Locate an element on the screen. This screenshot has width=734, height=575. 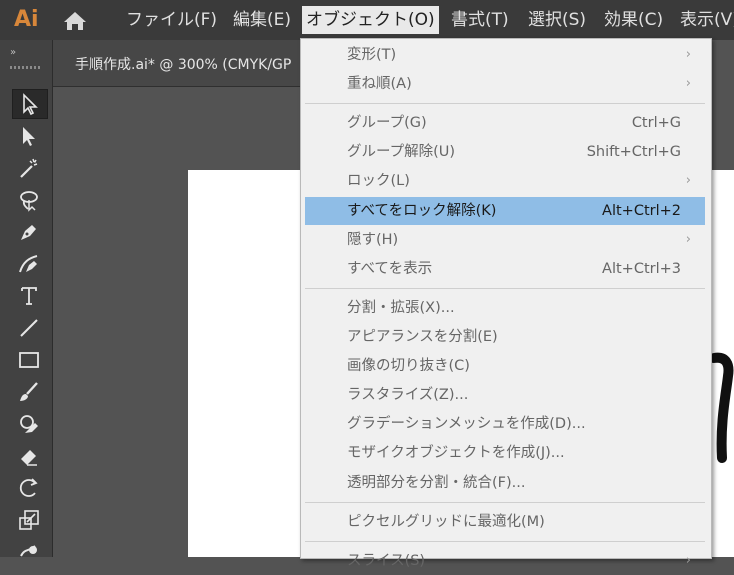
direct-selection-icon is located at coordinates (29, 136).